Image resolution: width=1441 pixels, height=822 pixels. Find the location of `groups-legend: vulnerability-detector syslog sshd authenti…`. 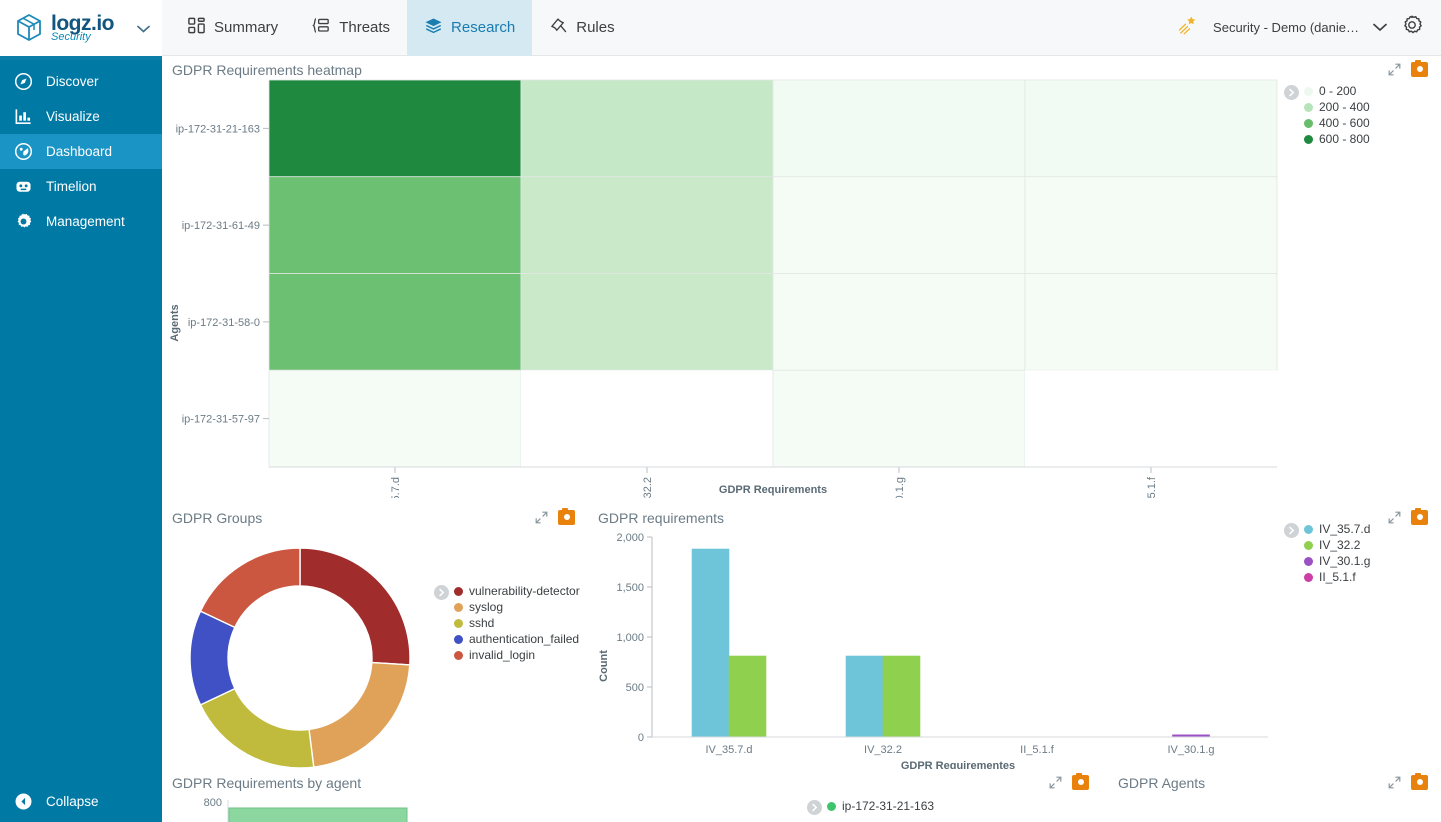

groups-legend: vulnerability-detector syslog sshd authenti… is located at coordinates (507, 623).